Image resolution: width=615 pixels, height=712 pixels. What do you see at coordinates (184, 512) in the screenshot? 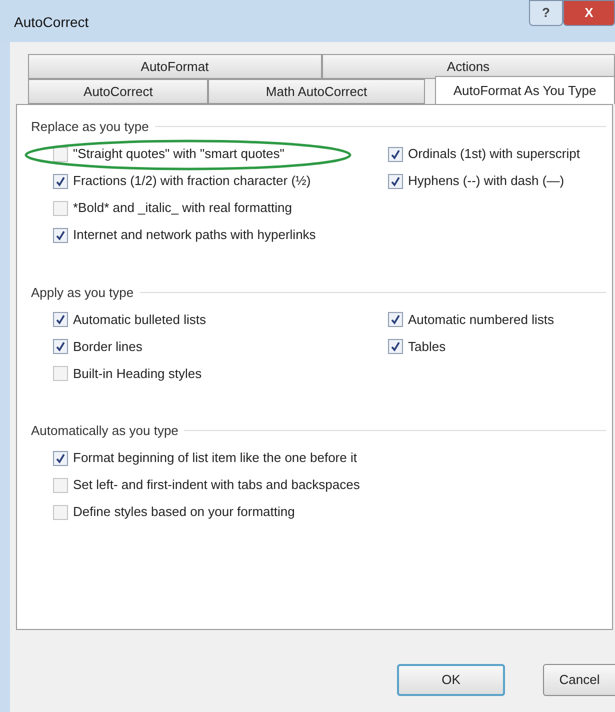
I see `checkbox-label: Define styles based on your formatting` at bounding box center [184, 512].